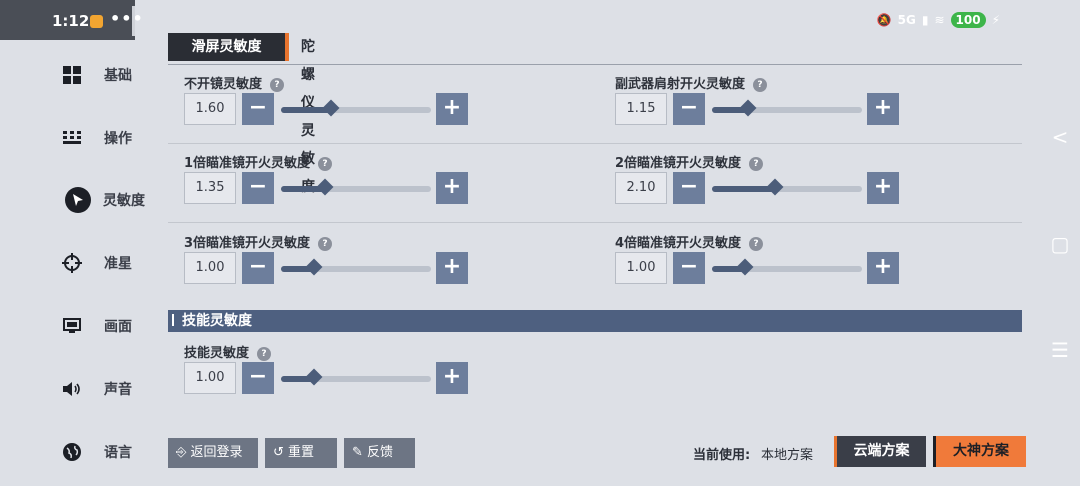 The image size is (1080, 486). Describe the element at coordinates (925, 20) in the screenshot. I see `signal-icon: ▮` at that location.